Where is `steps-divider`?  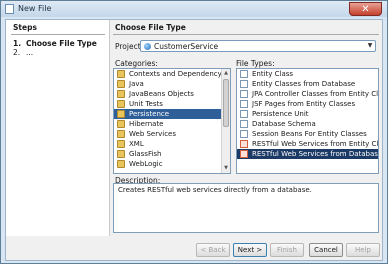
steps-divider is located at coordinates (58, 34).